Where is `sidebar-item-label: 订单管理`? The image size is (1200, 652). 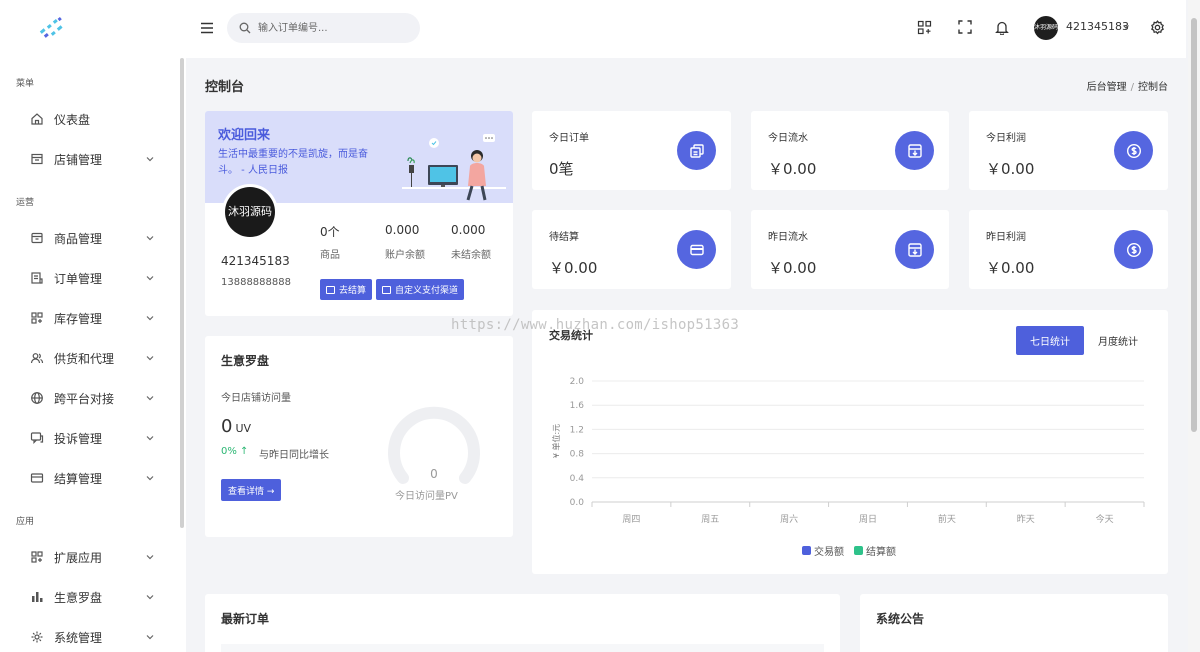 sidebar-item-label: 订单管理 is located at coordinates (78, 278).